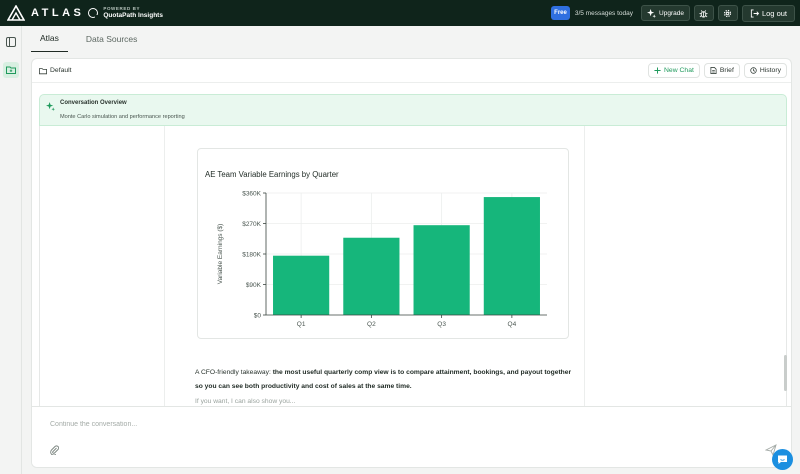  Describe the element at coordinates (657, 70) in the screenshot. I see `plus-icon` at that location.